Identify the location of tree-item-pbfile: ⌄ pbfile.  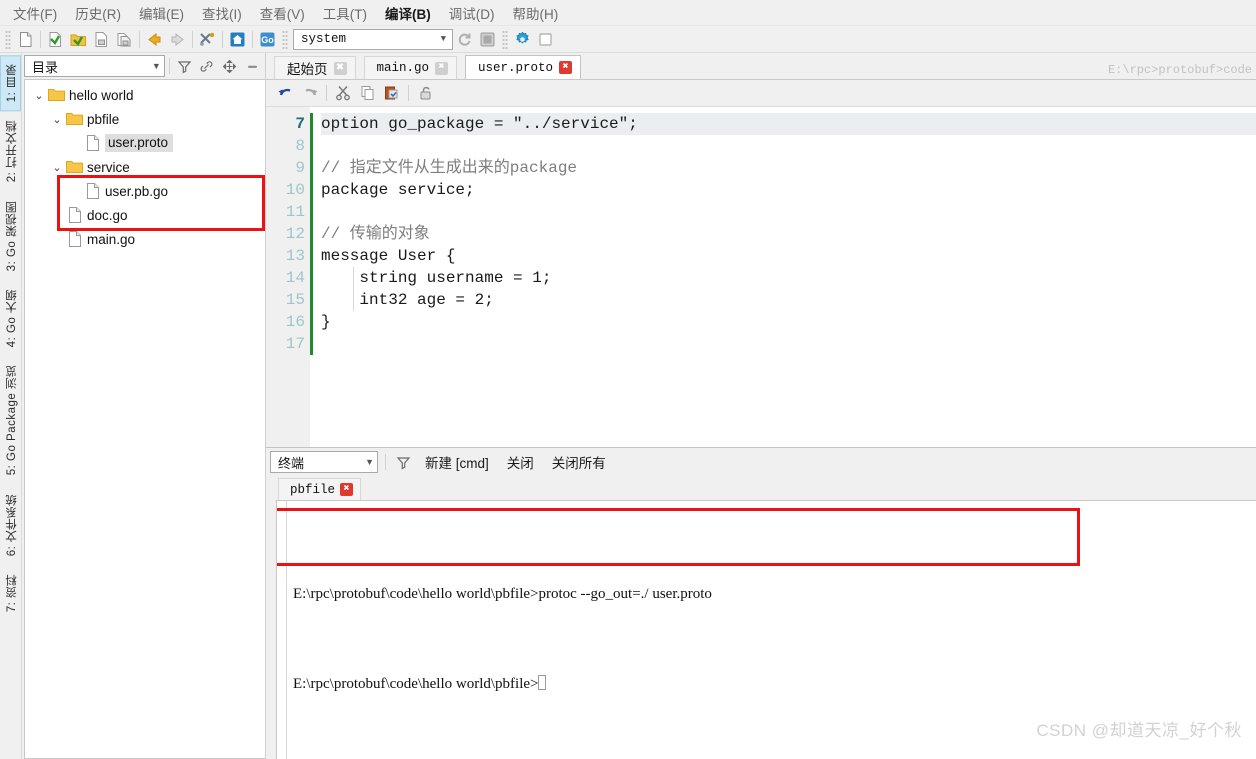
(145, 119).